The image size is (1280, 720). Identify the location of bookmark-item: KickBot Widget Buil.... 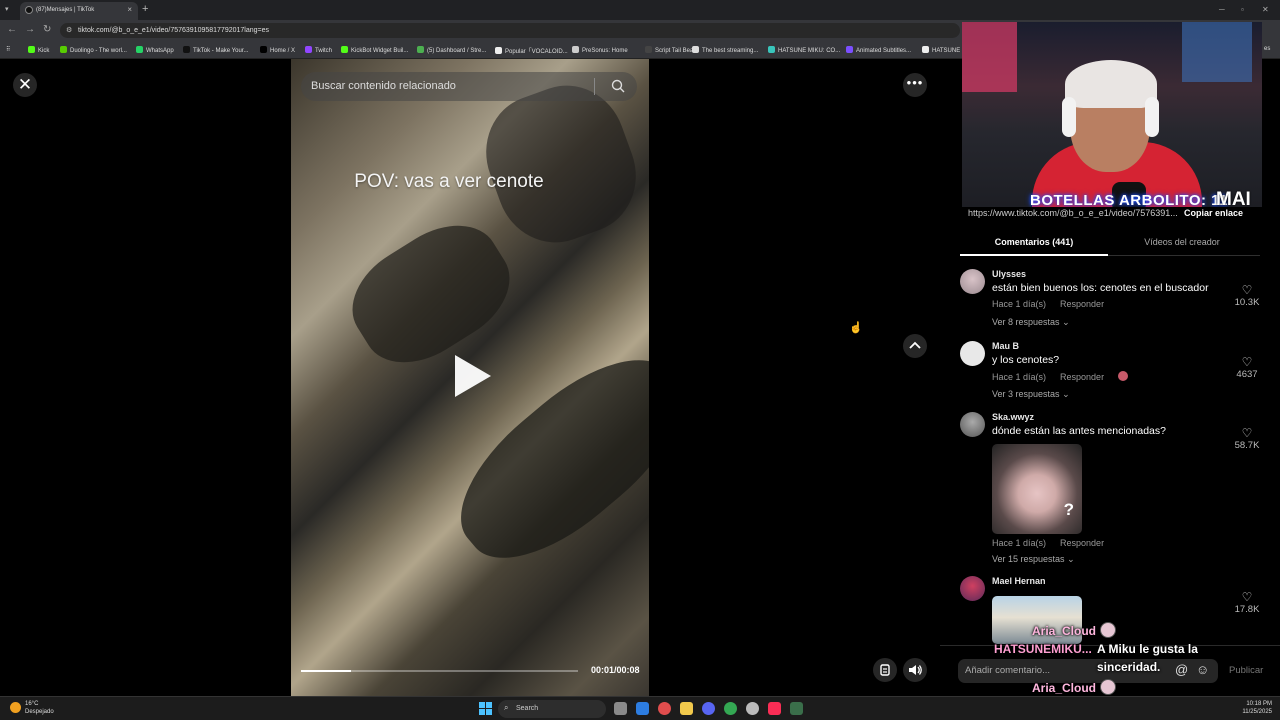
(374, 50).